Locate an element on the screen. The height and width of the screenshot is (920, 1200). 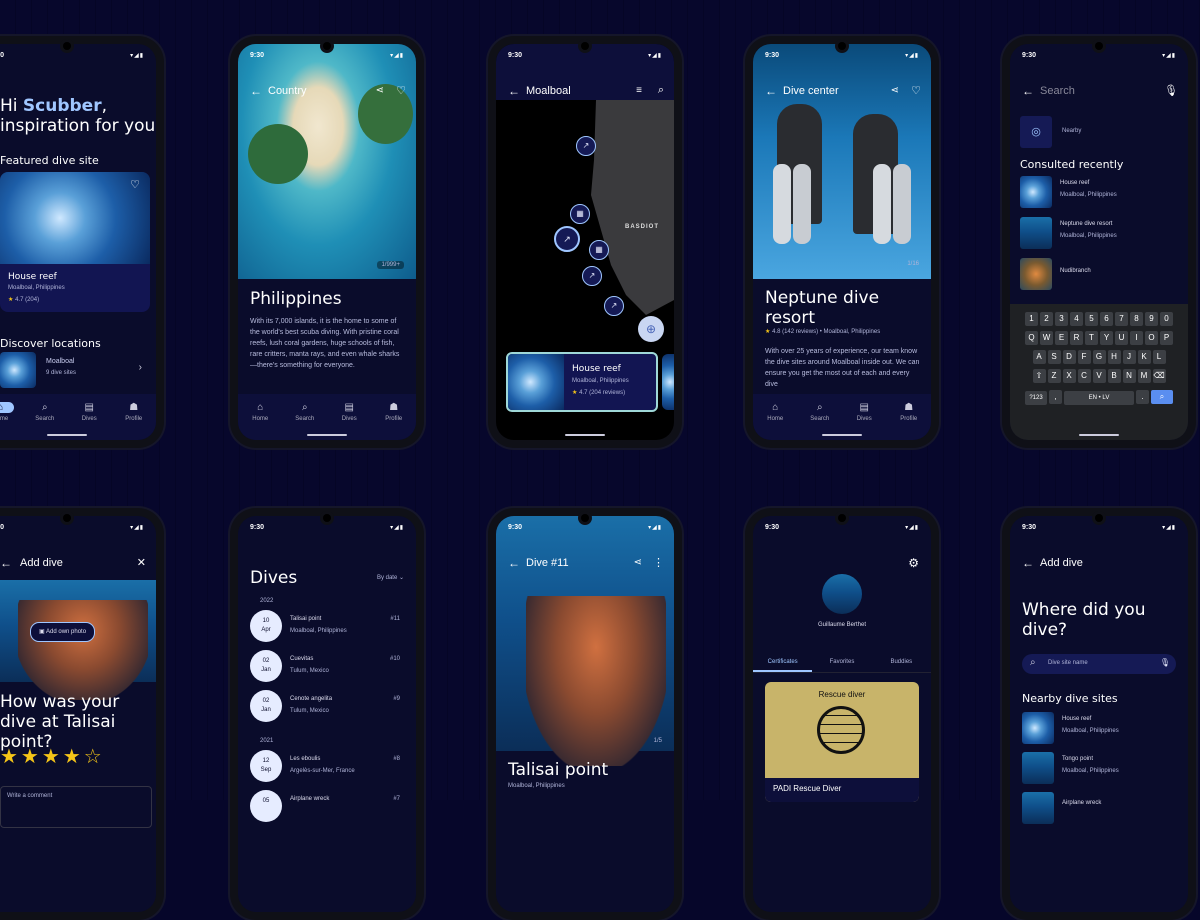
location-item: Moalboal 9 dive sites › is located at coordinates (75, 370).